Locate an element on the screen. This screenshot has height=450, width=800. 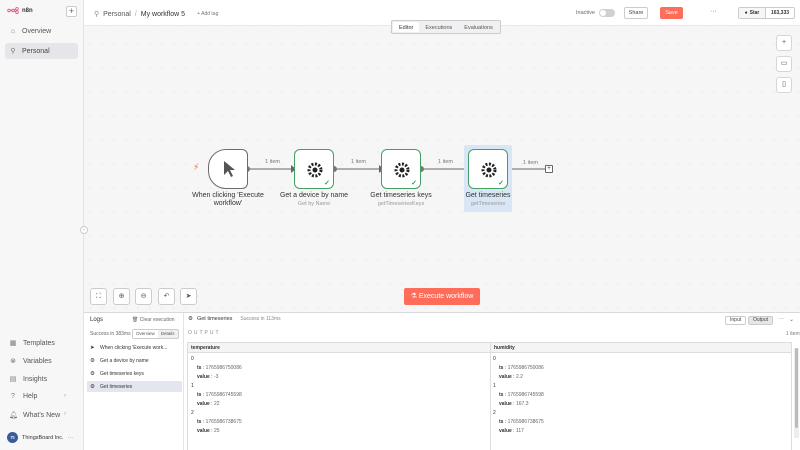
table-cell: 0 ts : 1765986750086 value : 2.2 is located at coordinates (518, 368).